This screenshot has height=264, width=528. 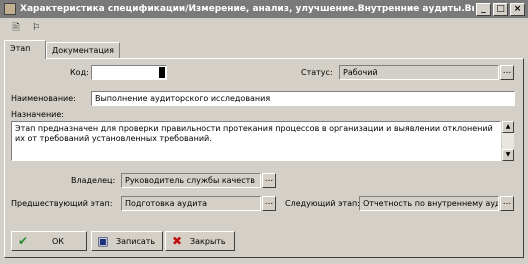 I want to click on scroll-up-button: ▲, so click(x=508, y=127).